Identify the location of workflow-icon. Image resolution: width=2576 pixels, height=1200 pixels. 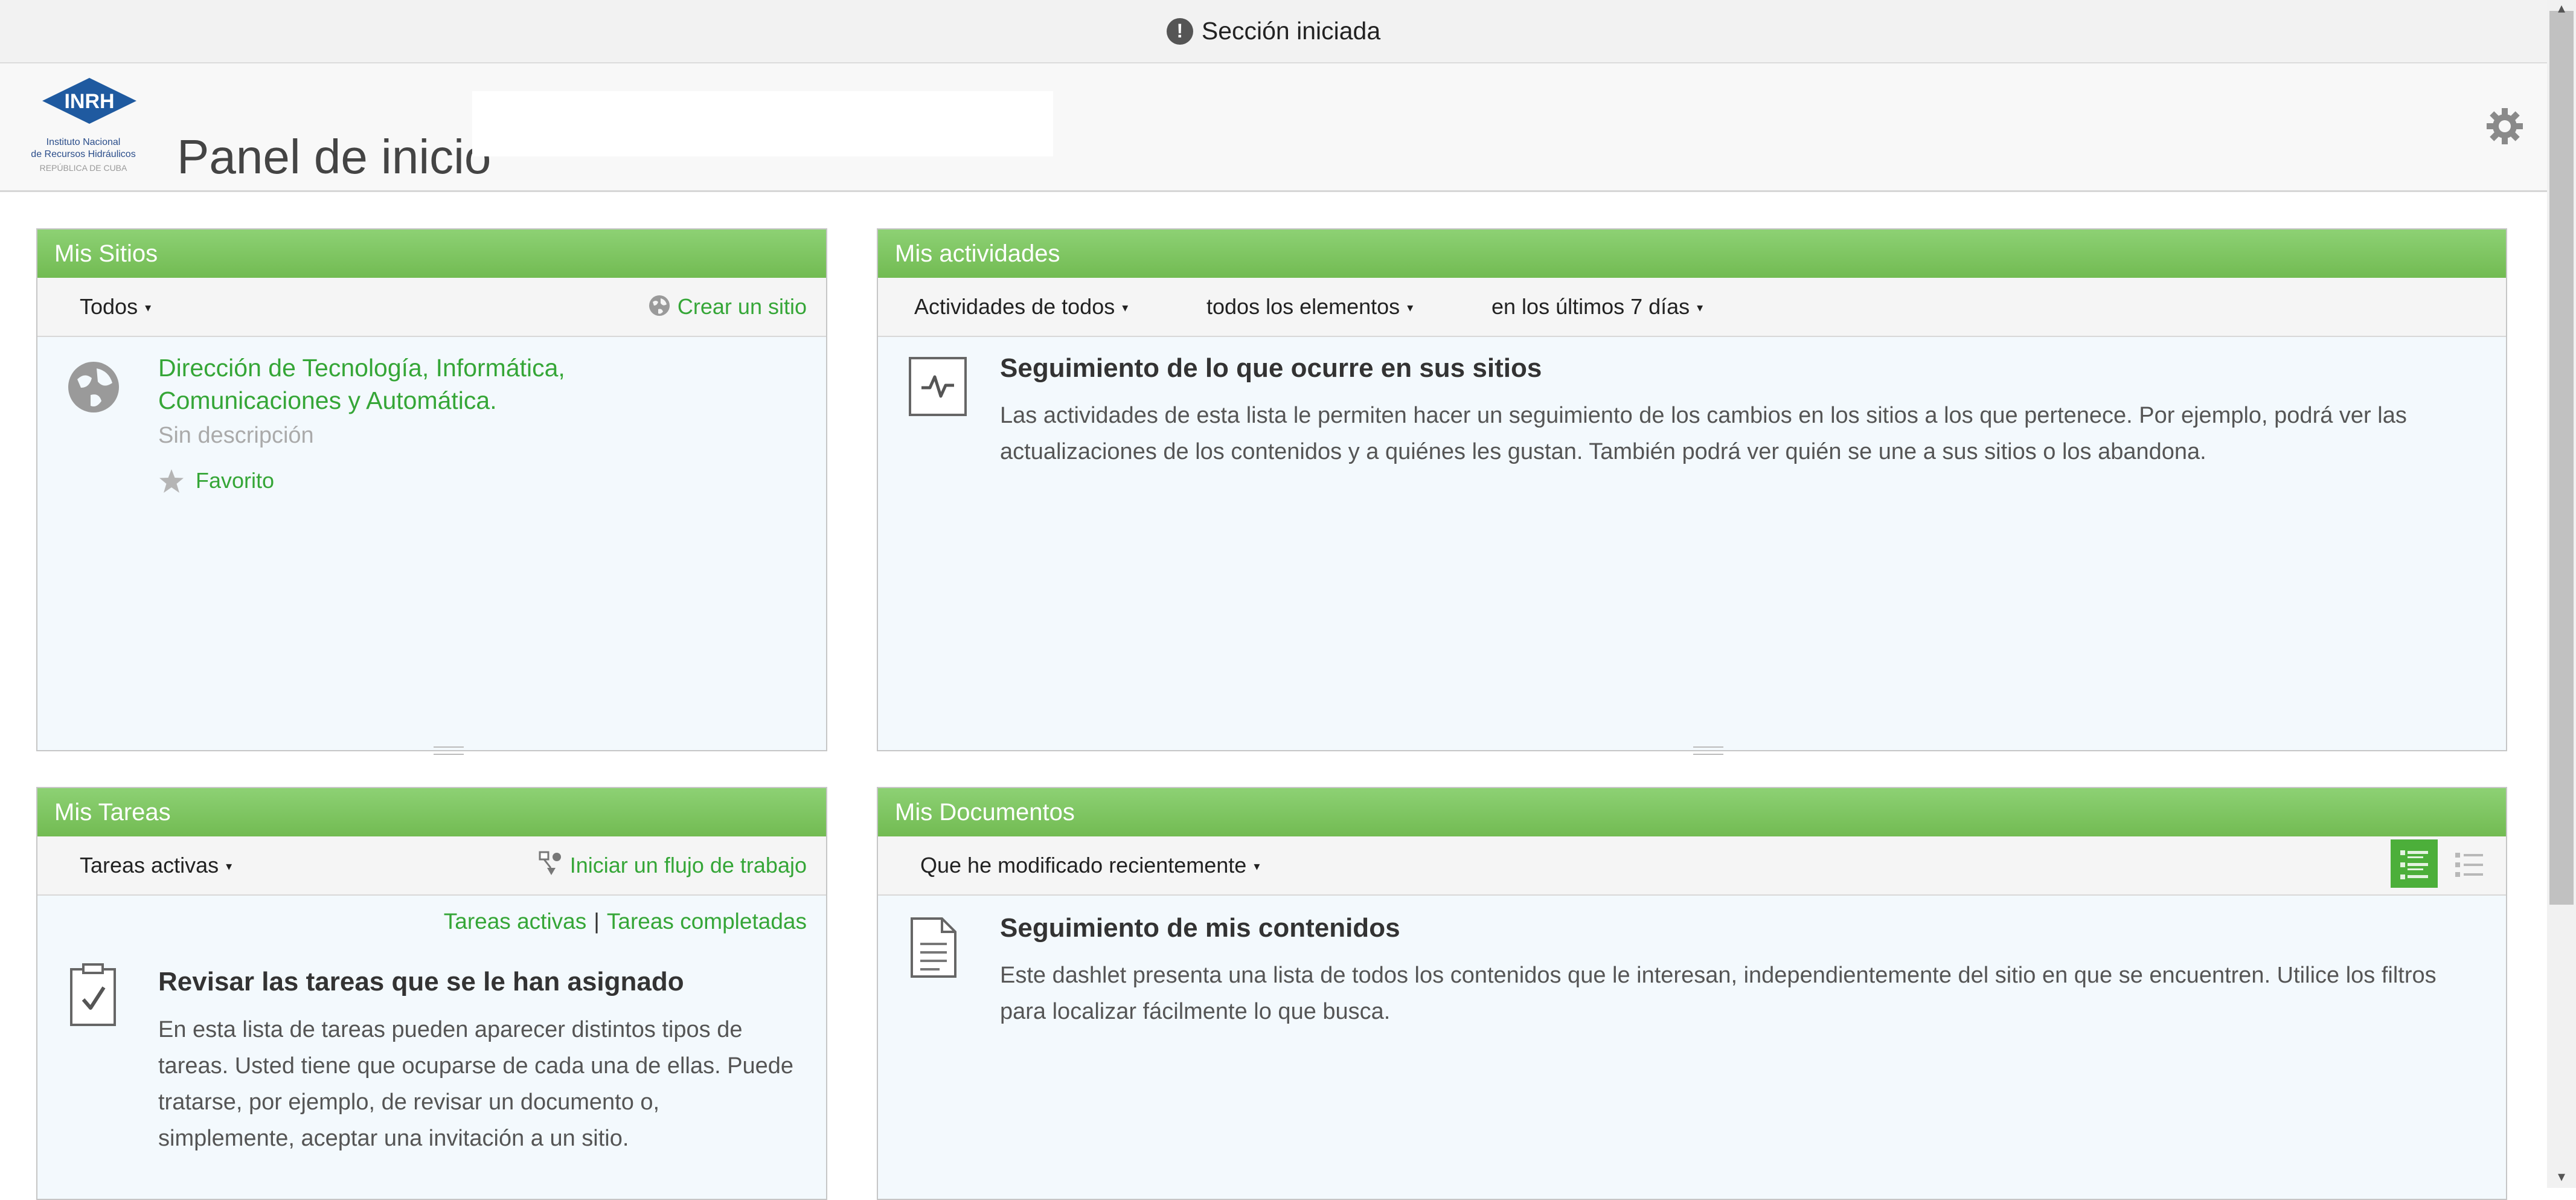
(550, 863).